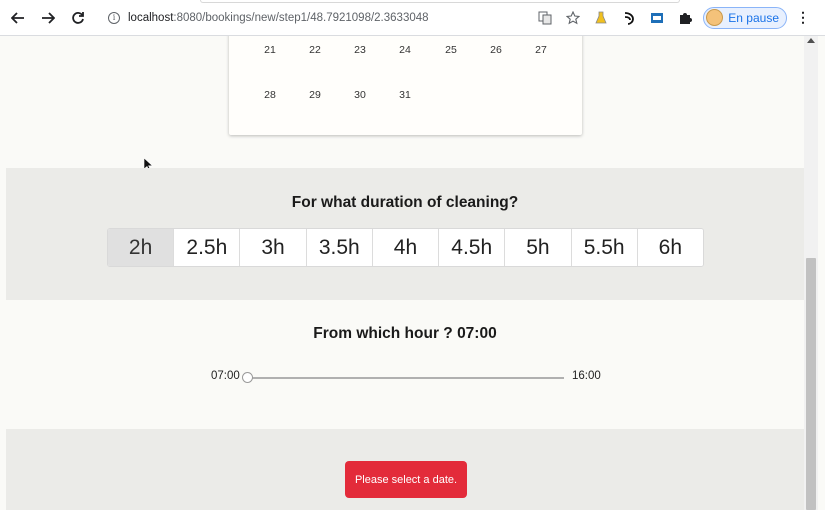 The height and width of the screenshot is (510, 825). What do you see at coordinates (315, 95) in the screenshot?
I see `calendar-day: 29` at bounding box center [315, 95].